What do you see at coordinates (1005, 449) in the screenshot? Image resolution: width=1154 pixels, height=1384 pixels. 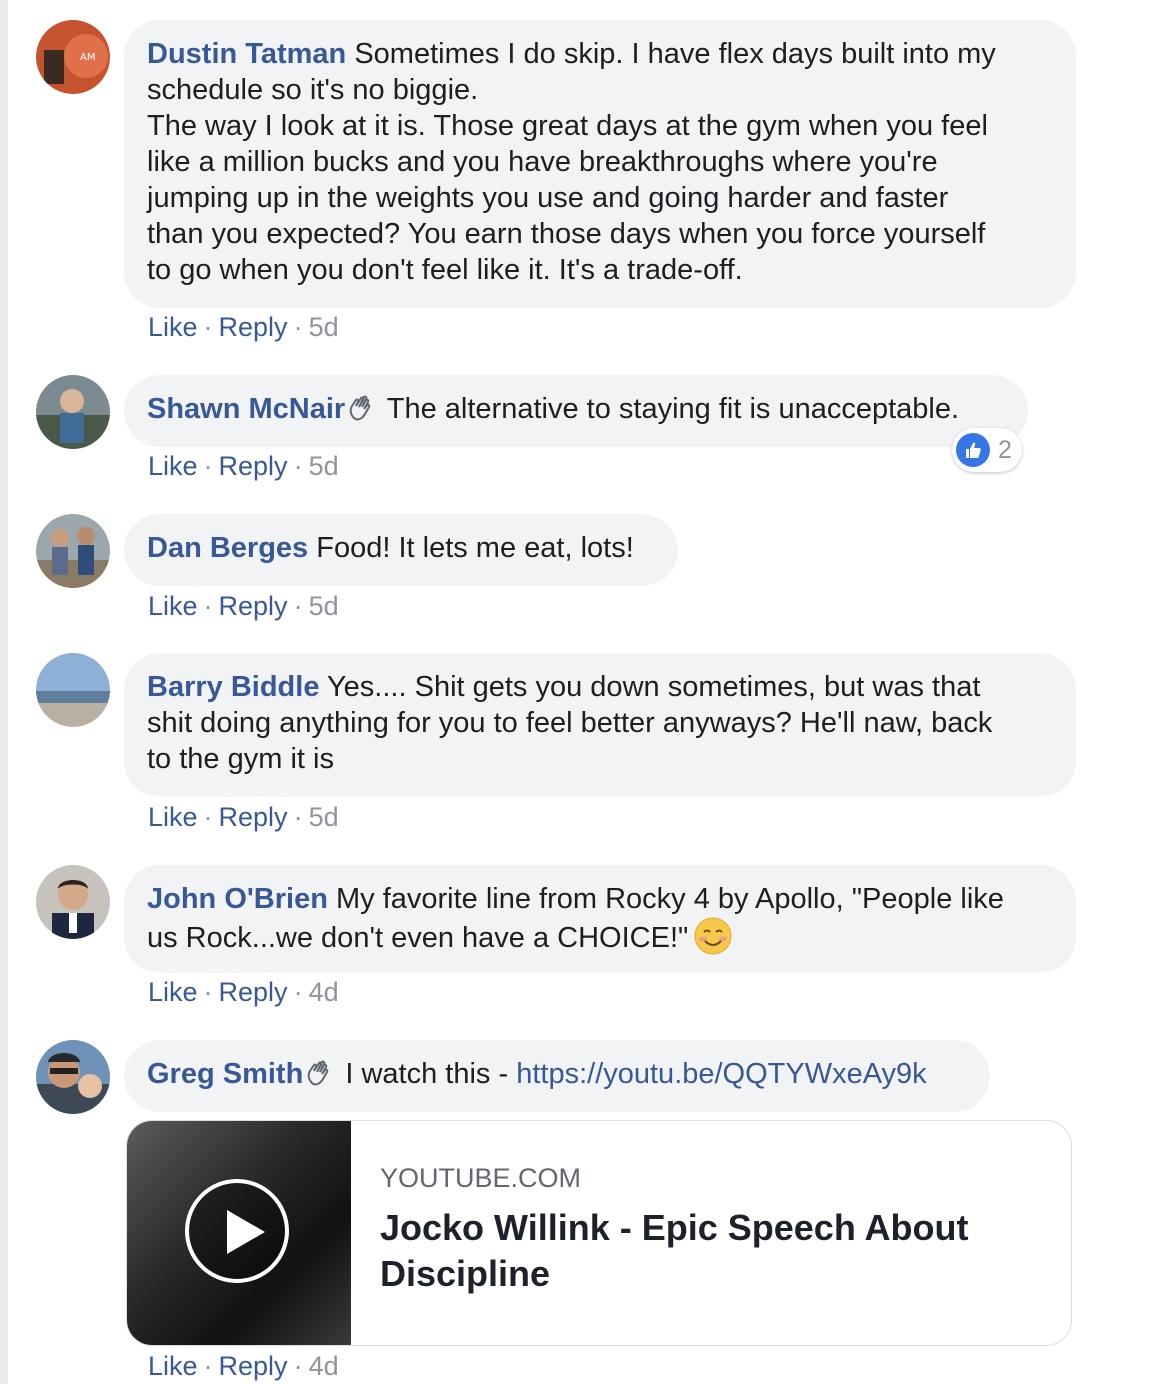 I see `reaction-count: 2` at bounding box center [1005, 449].